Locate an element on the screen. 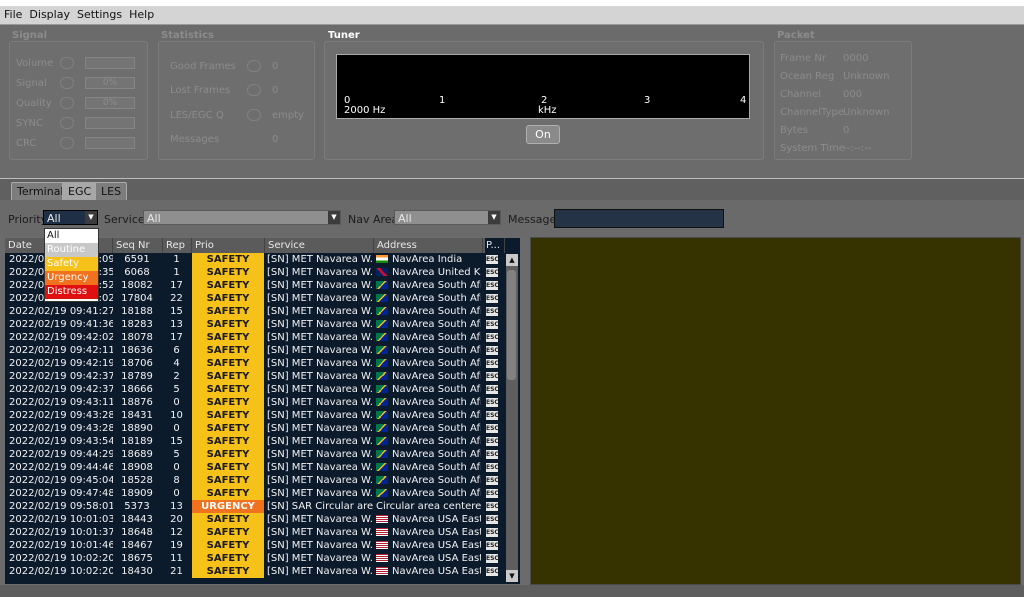  tab-egc: EGC is located at coordinates (80, 191).